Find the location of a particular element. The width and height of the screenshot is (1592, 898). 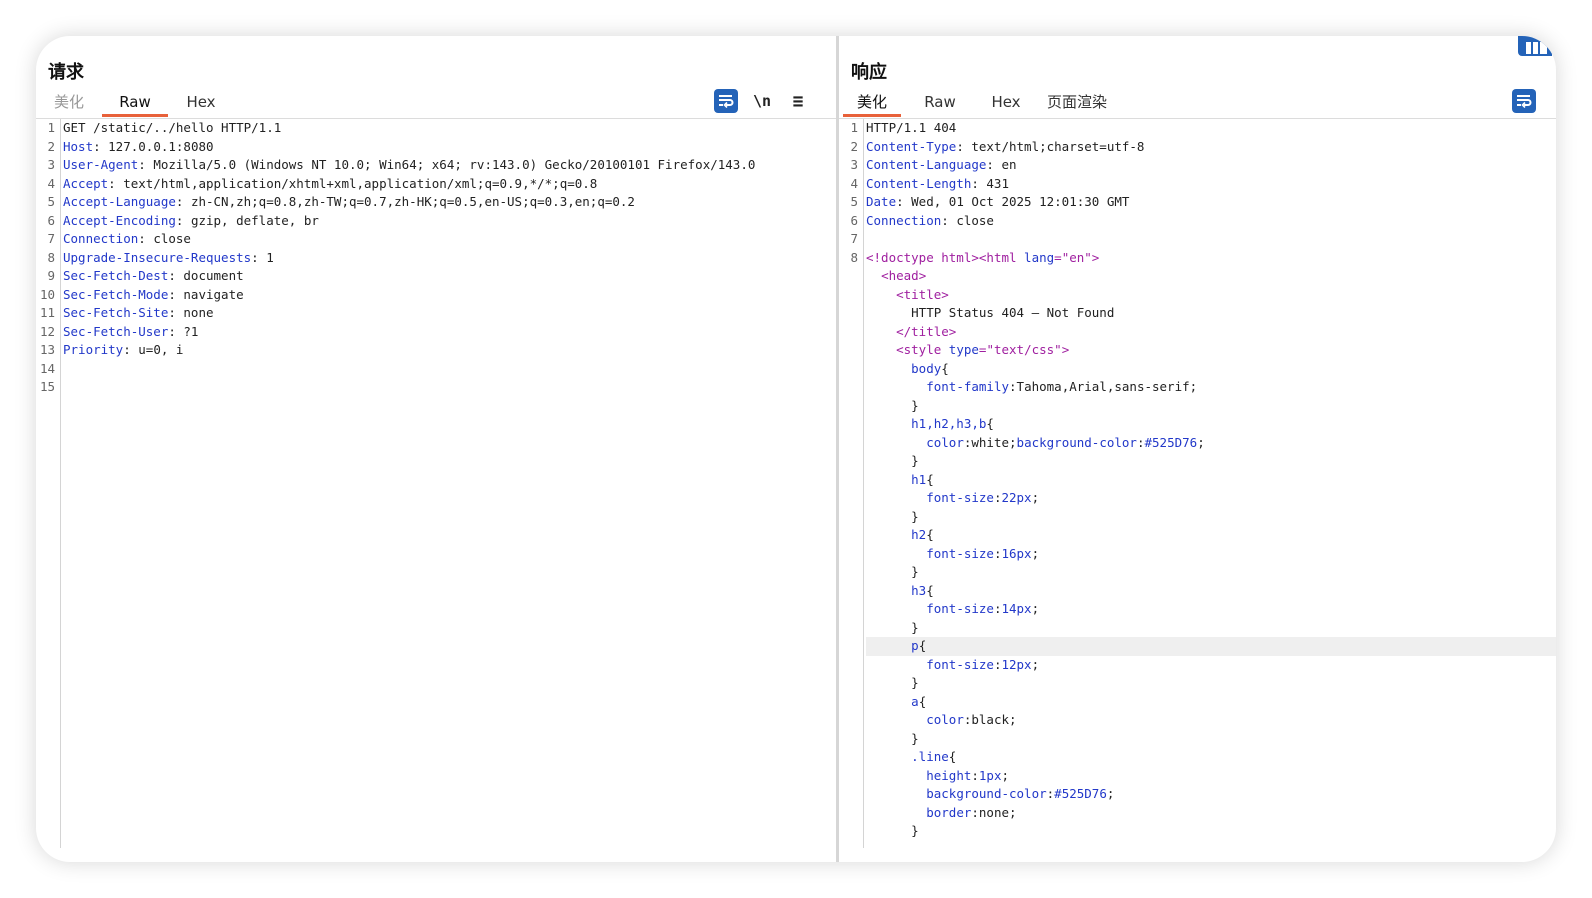

response-tab-raw: Raw is located at coordinates (940, 102).